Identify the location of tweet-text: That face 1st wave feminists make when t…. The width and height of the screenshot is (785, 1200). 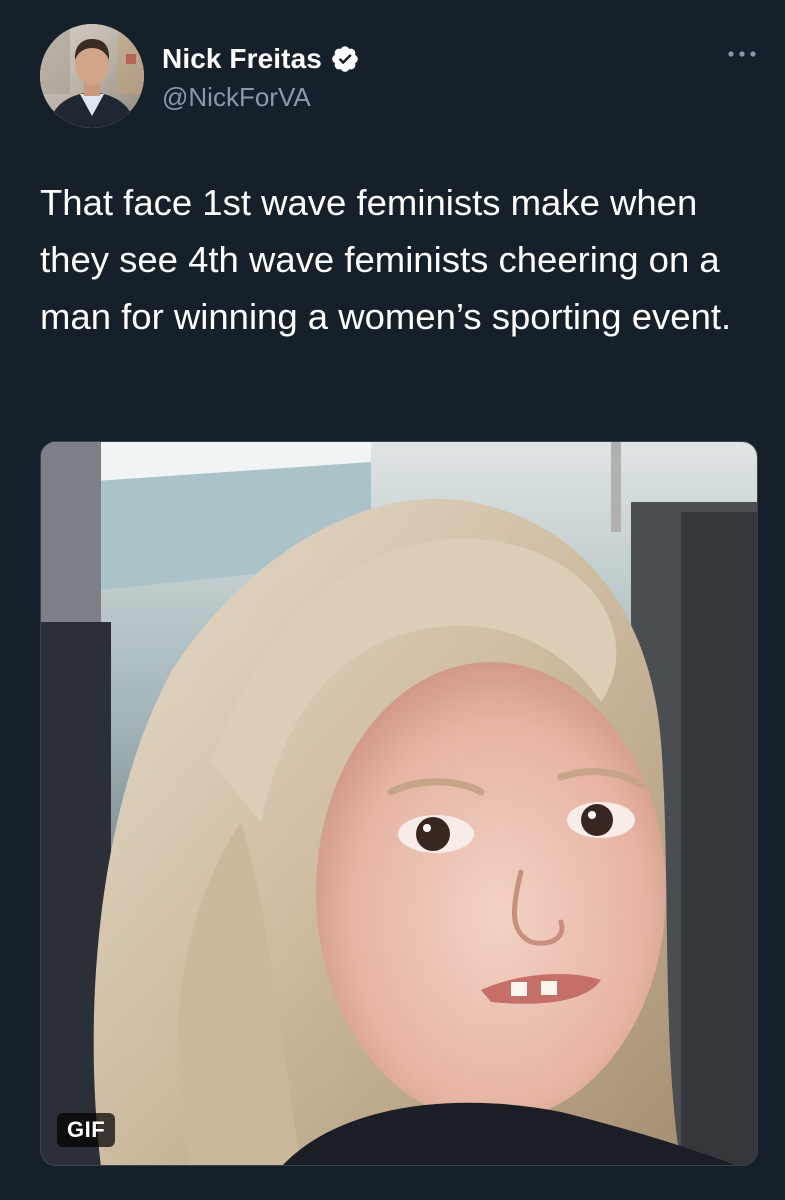
(386, 259).